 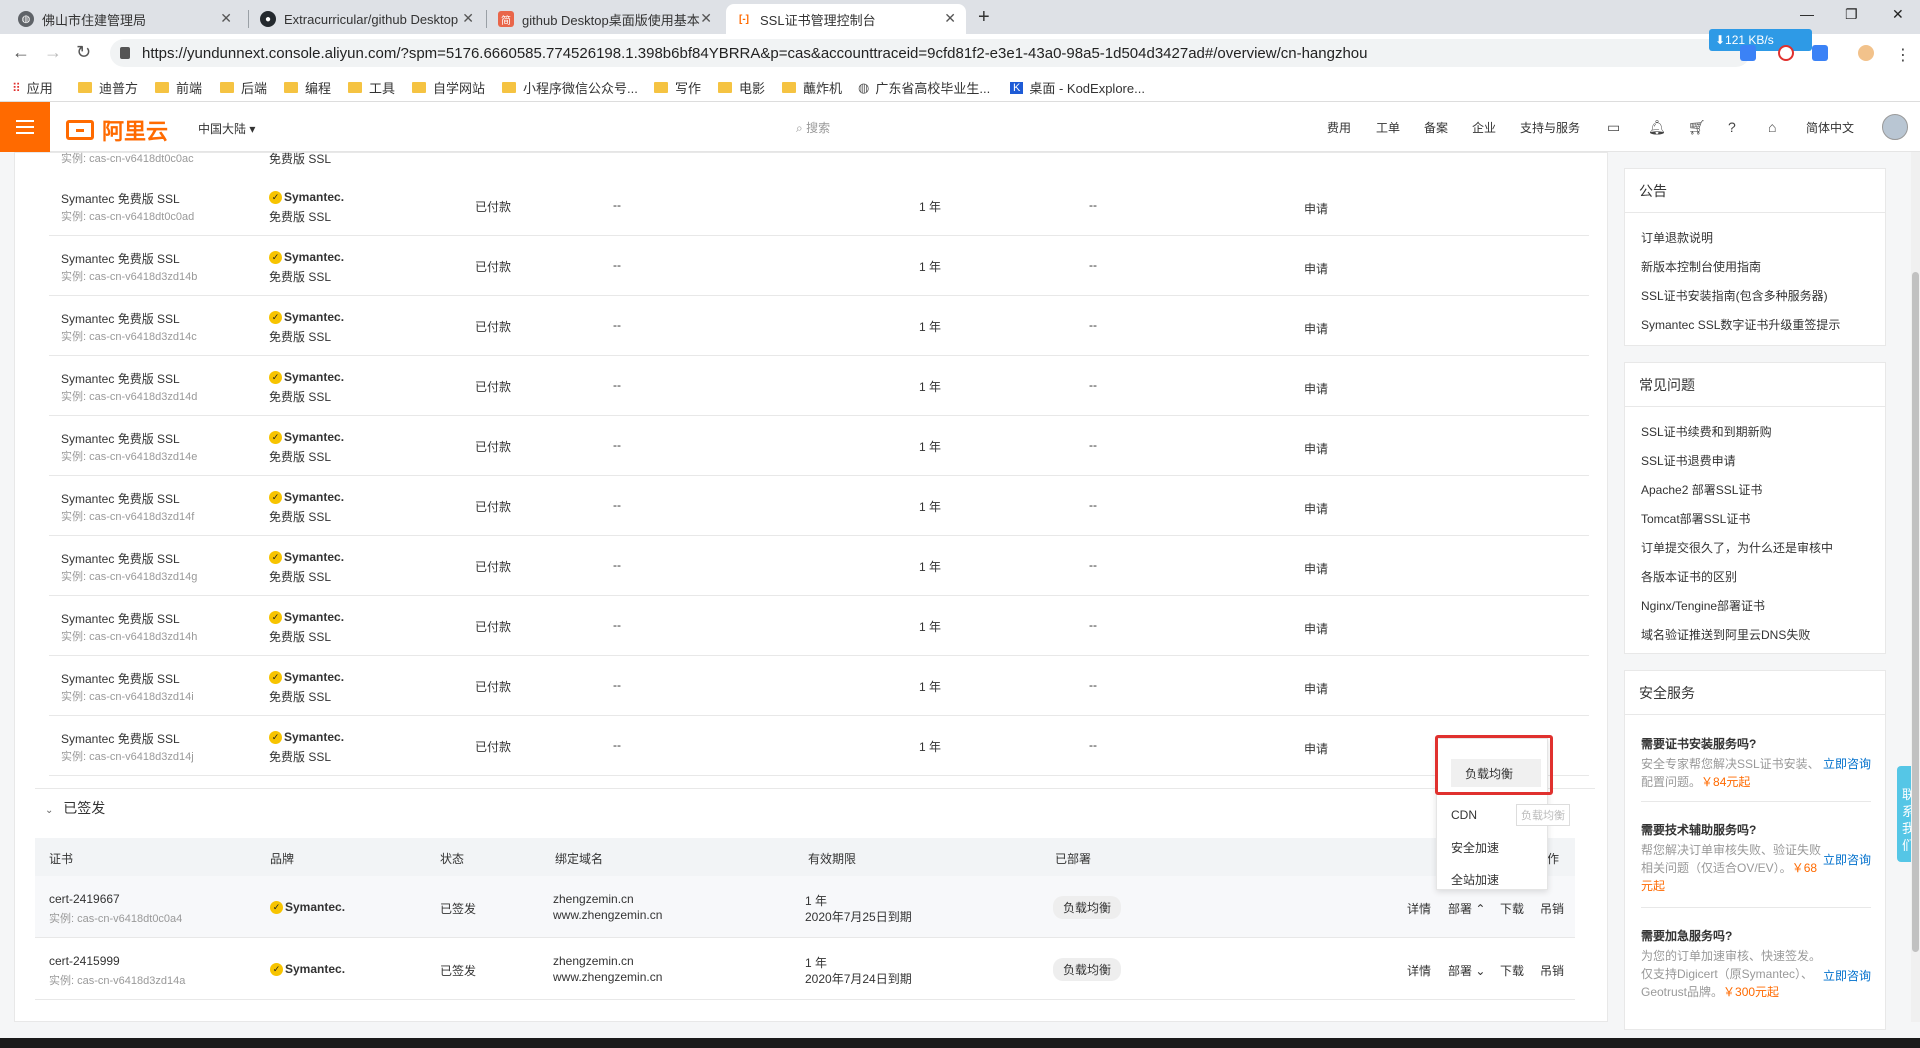 What do you see at coordinates (1339, 127) in the screenshot?
I see `nav-billing: 费用` at bounding box center [1339, 127].